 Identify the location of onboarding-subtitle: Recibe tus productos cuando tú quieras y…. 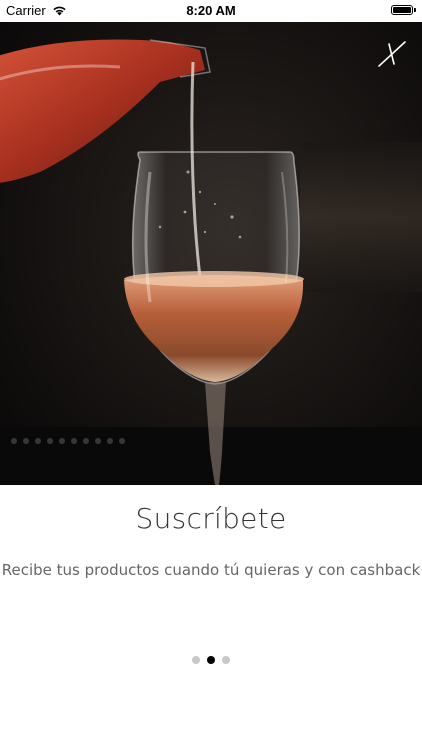
(211, 570).